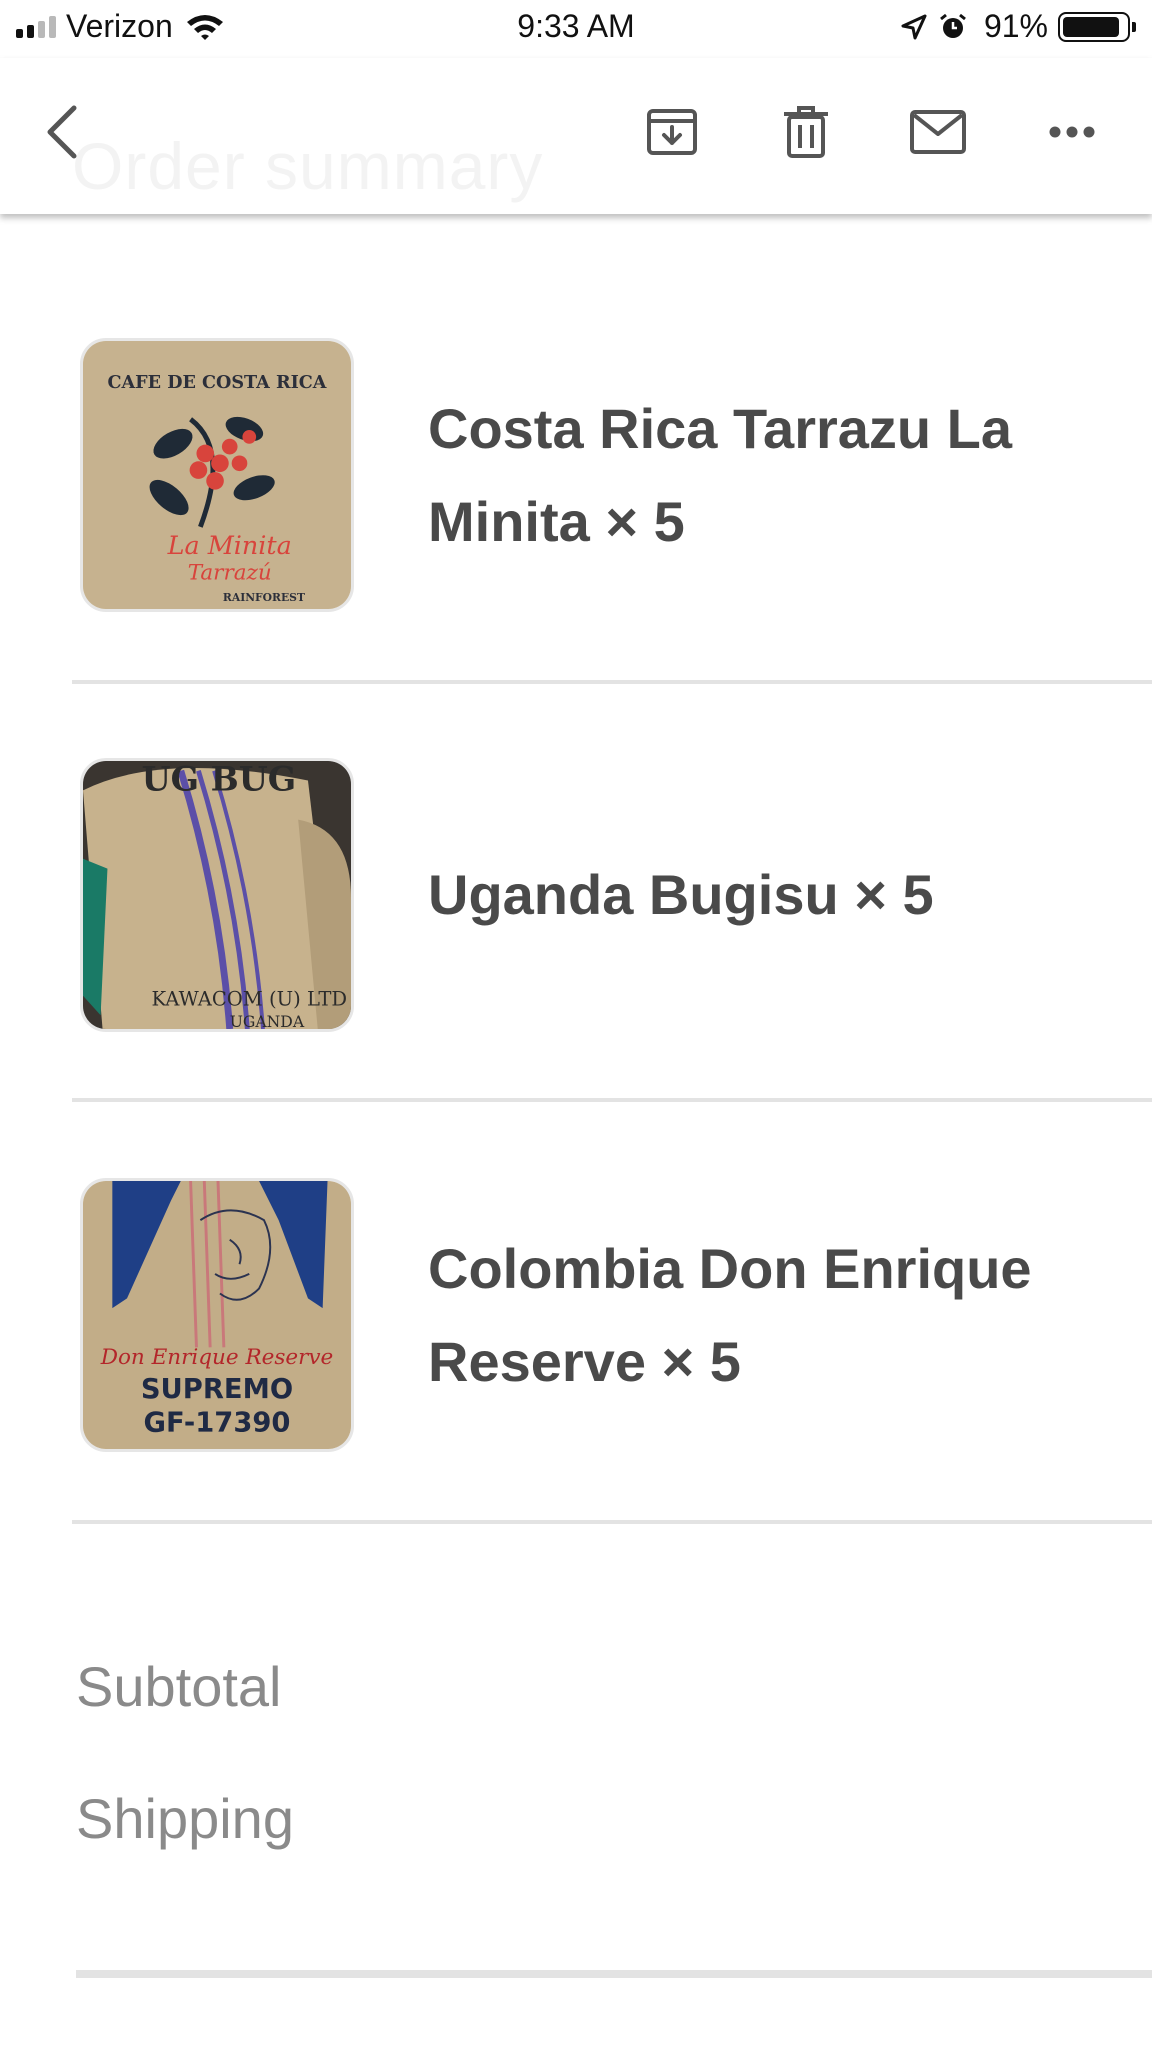 The height and width of the screenshot is (2048, 1152). I want to click on more-icon, so click(1072, 132).